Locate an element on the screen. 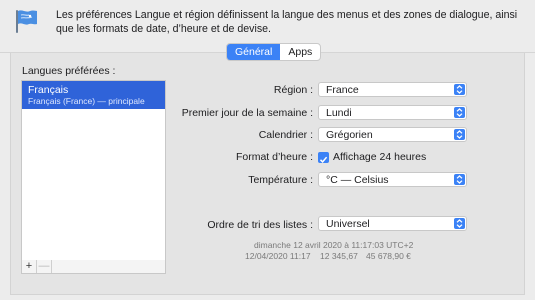 The width and height of the screenshot is (535, 300). region-value: France is located at coordinates (342, 90).